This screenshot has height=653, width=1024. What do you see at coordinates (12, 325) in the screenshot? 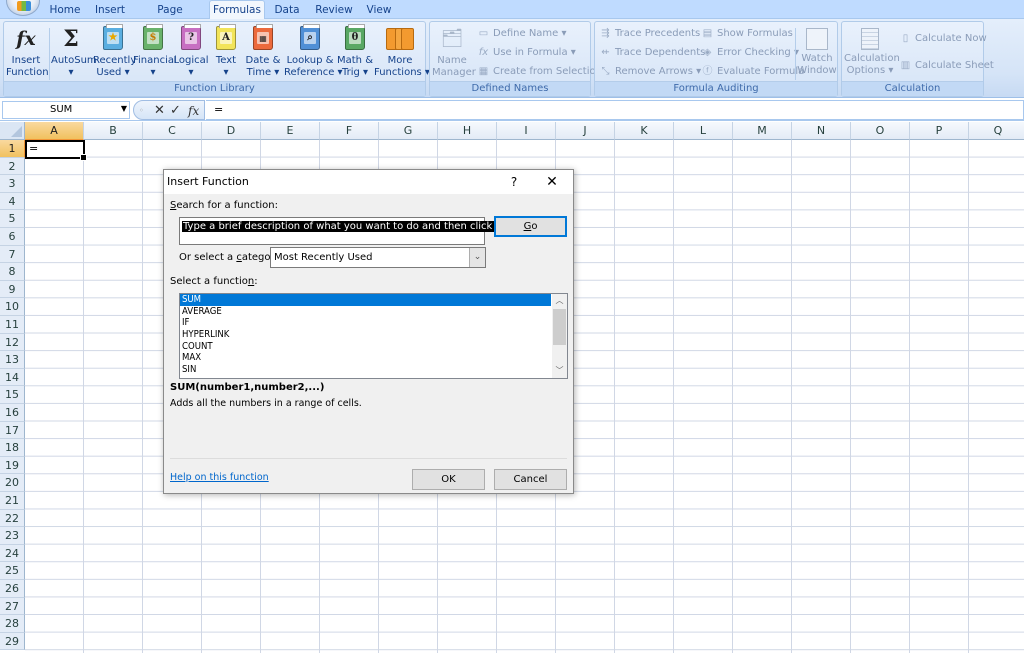
I see `row-header-11: 11` at bounding box center [12, 325].